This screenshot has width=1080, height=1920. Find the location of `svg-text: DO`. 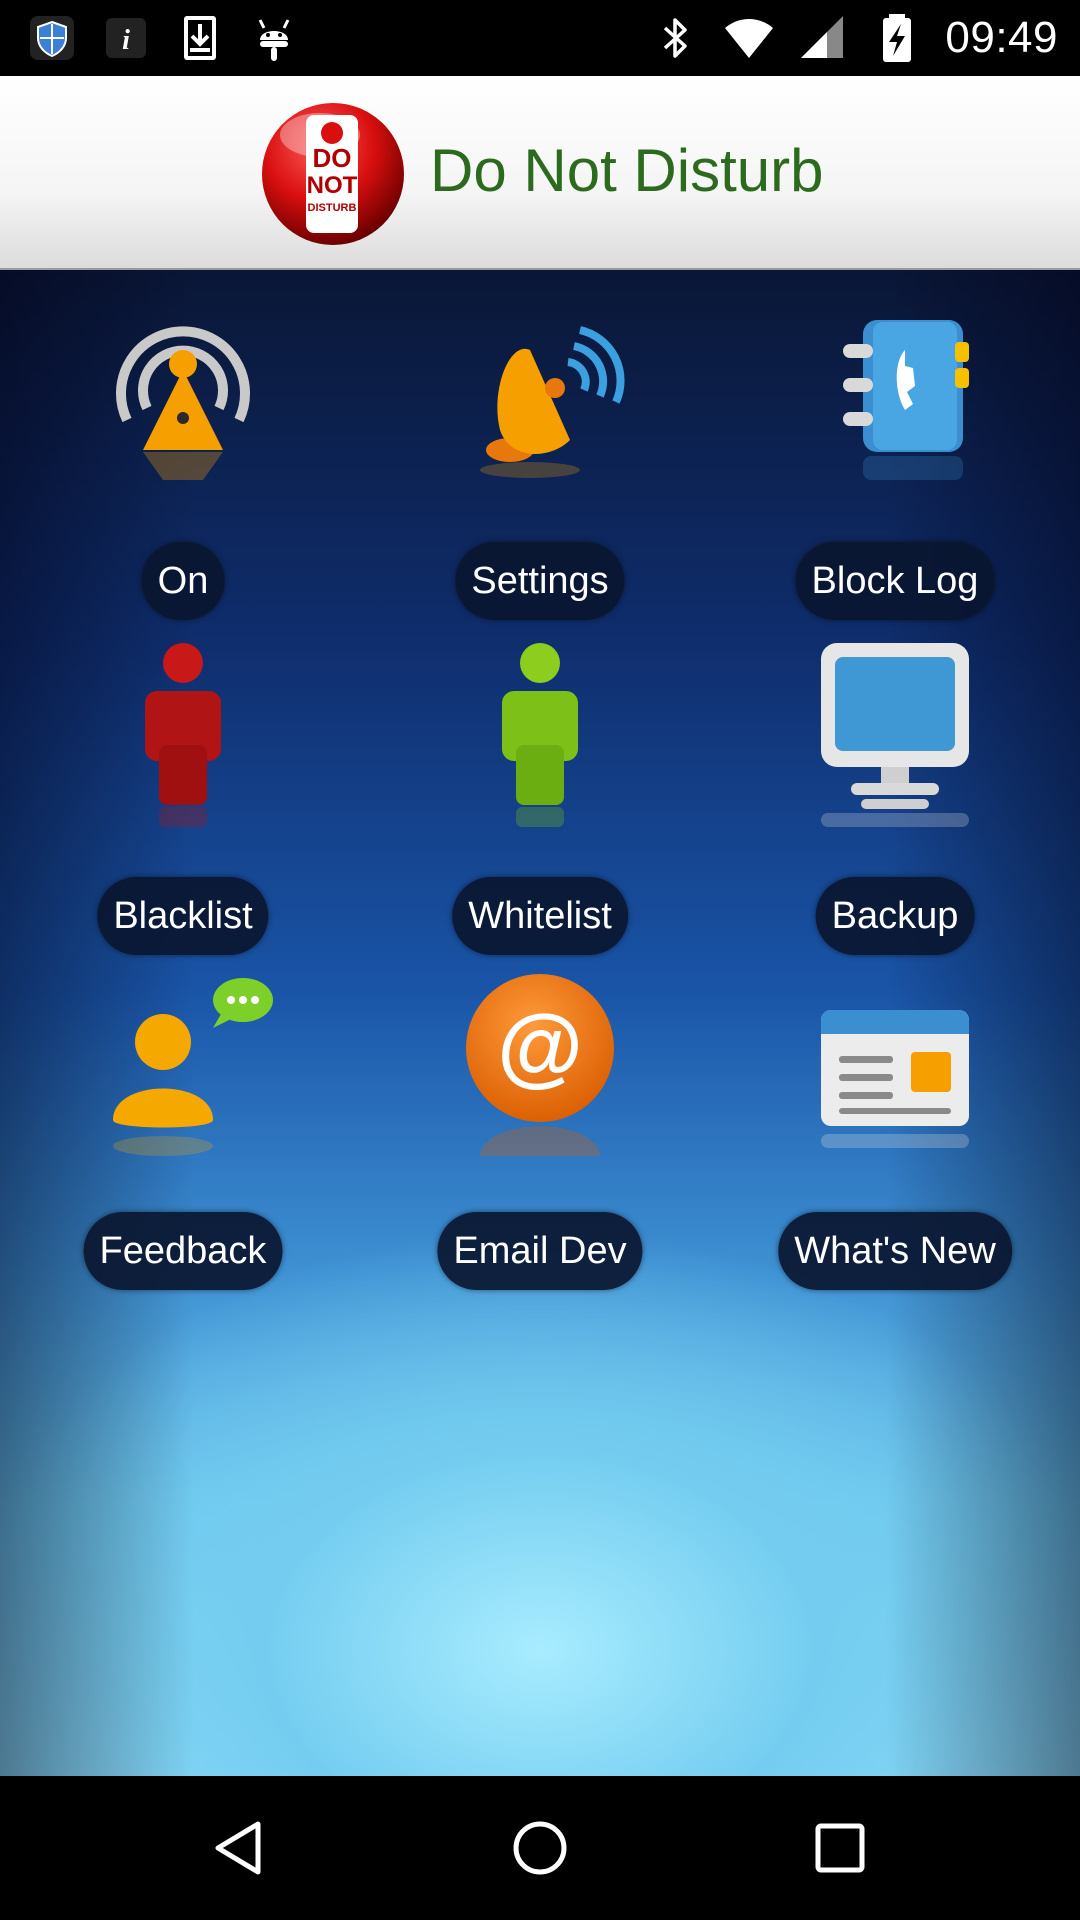

svg-text: DO is located at coordinates (332, 158).